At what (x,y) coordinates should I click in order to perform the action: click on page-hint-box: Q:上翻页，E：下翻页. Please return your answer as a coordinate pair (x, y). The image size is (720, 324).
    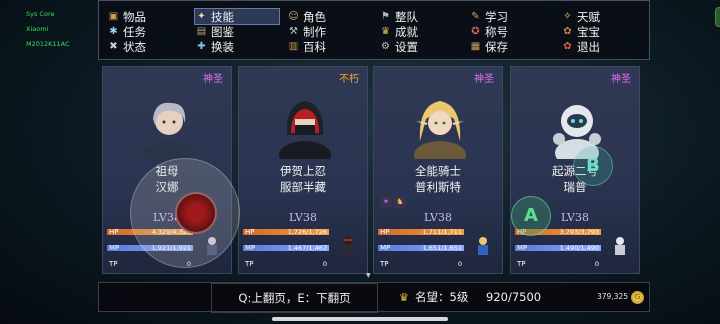
    Looking at the image, I should click on (294, 298).